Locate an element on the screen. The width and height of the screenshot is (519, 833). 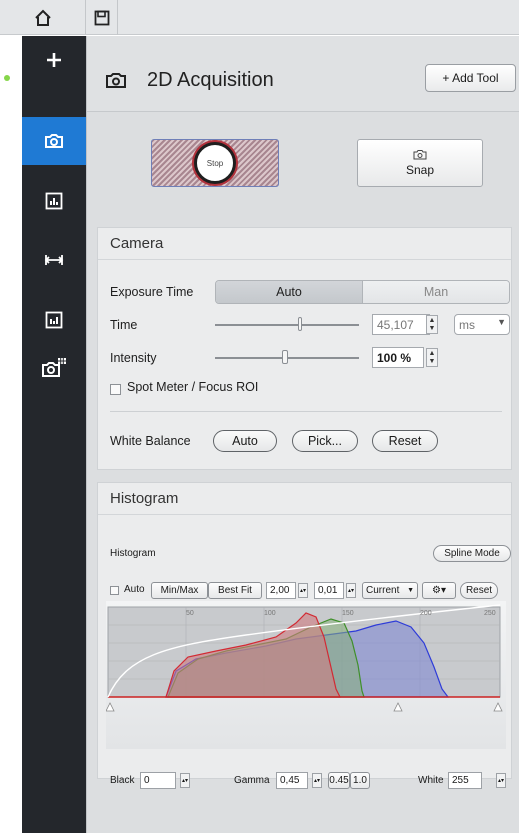
home-icon is located at coordinates (42, 17).